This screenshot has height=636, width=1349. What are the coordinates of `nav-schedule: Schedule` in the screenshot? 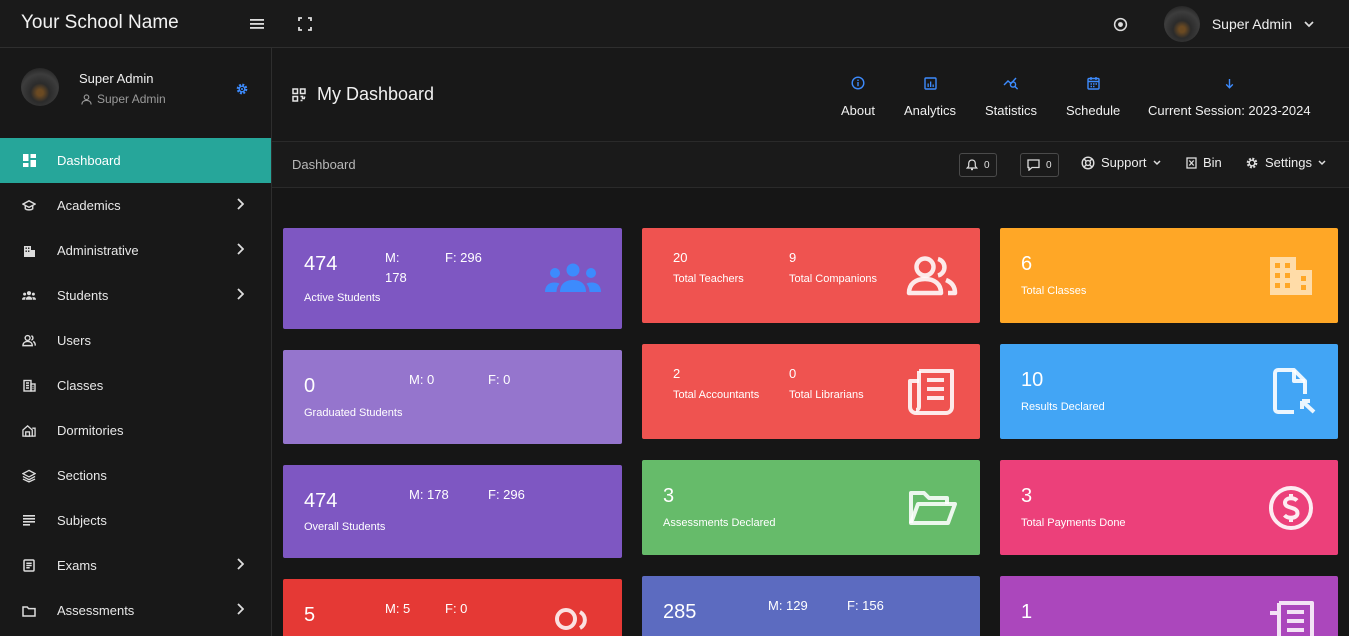 It's located at (1093, 96).